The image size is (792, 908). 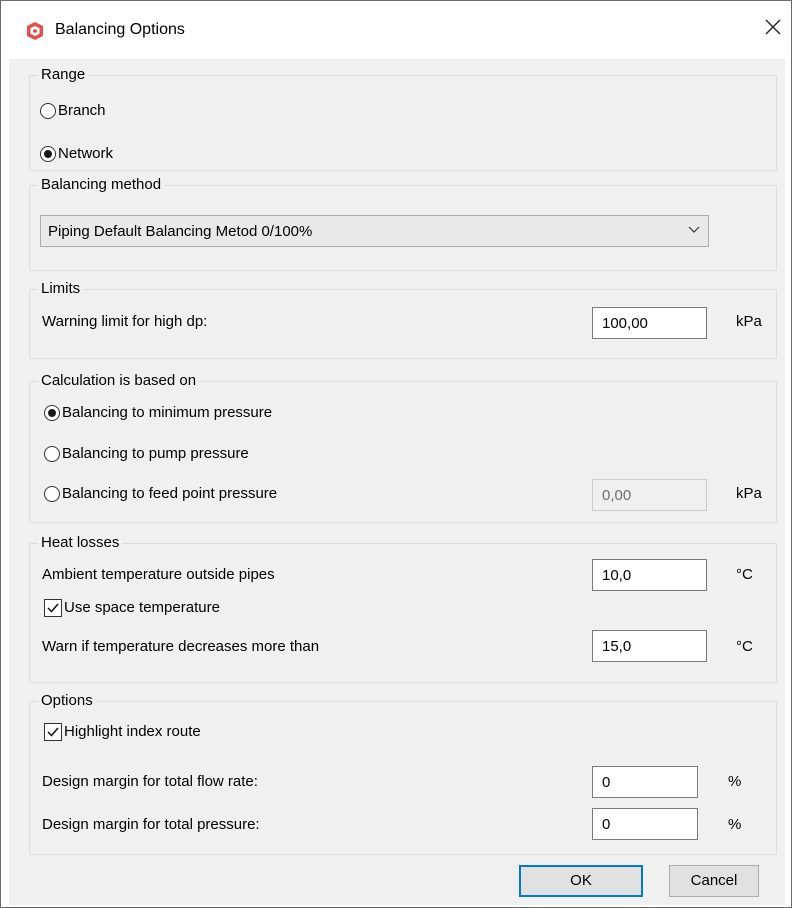 I want to click on range-group-label: Range, so click(x=63, y=75).